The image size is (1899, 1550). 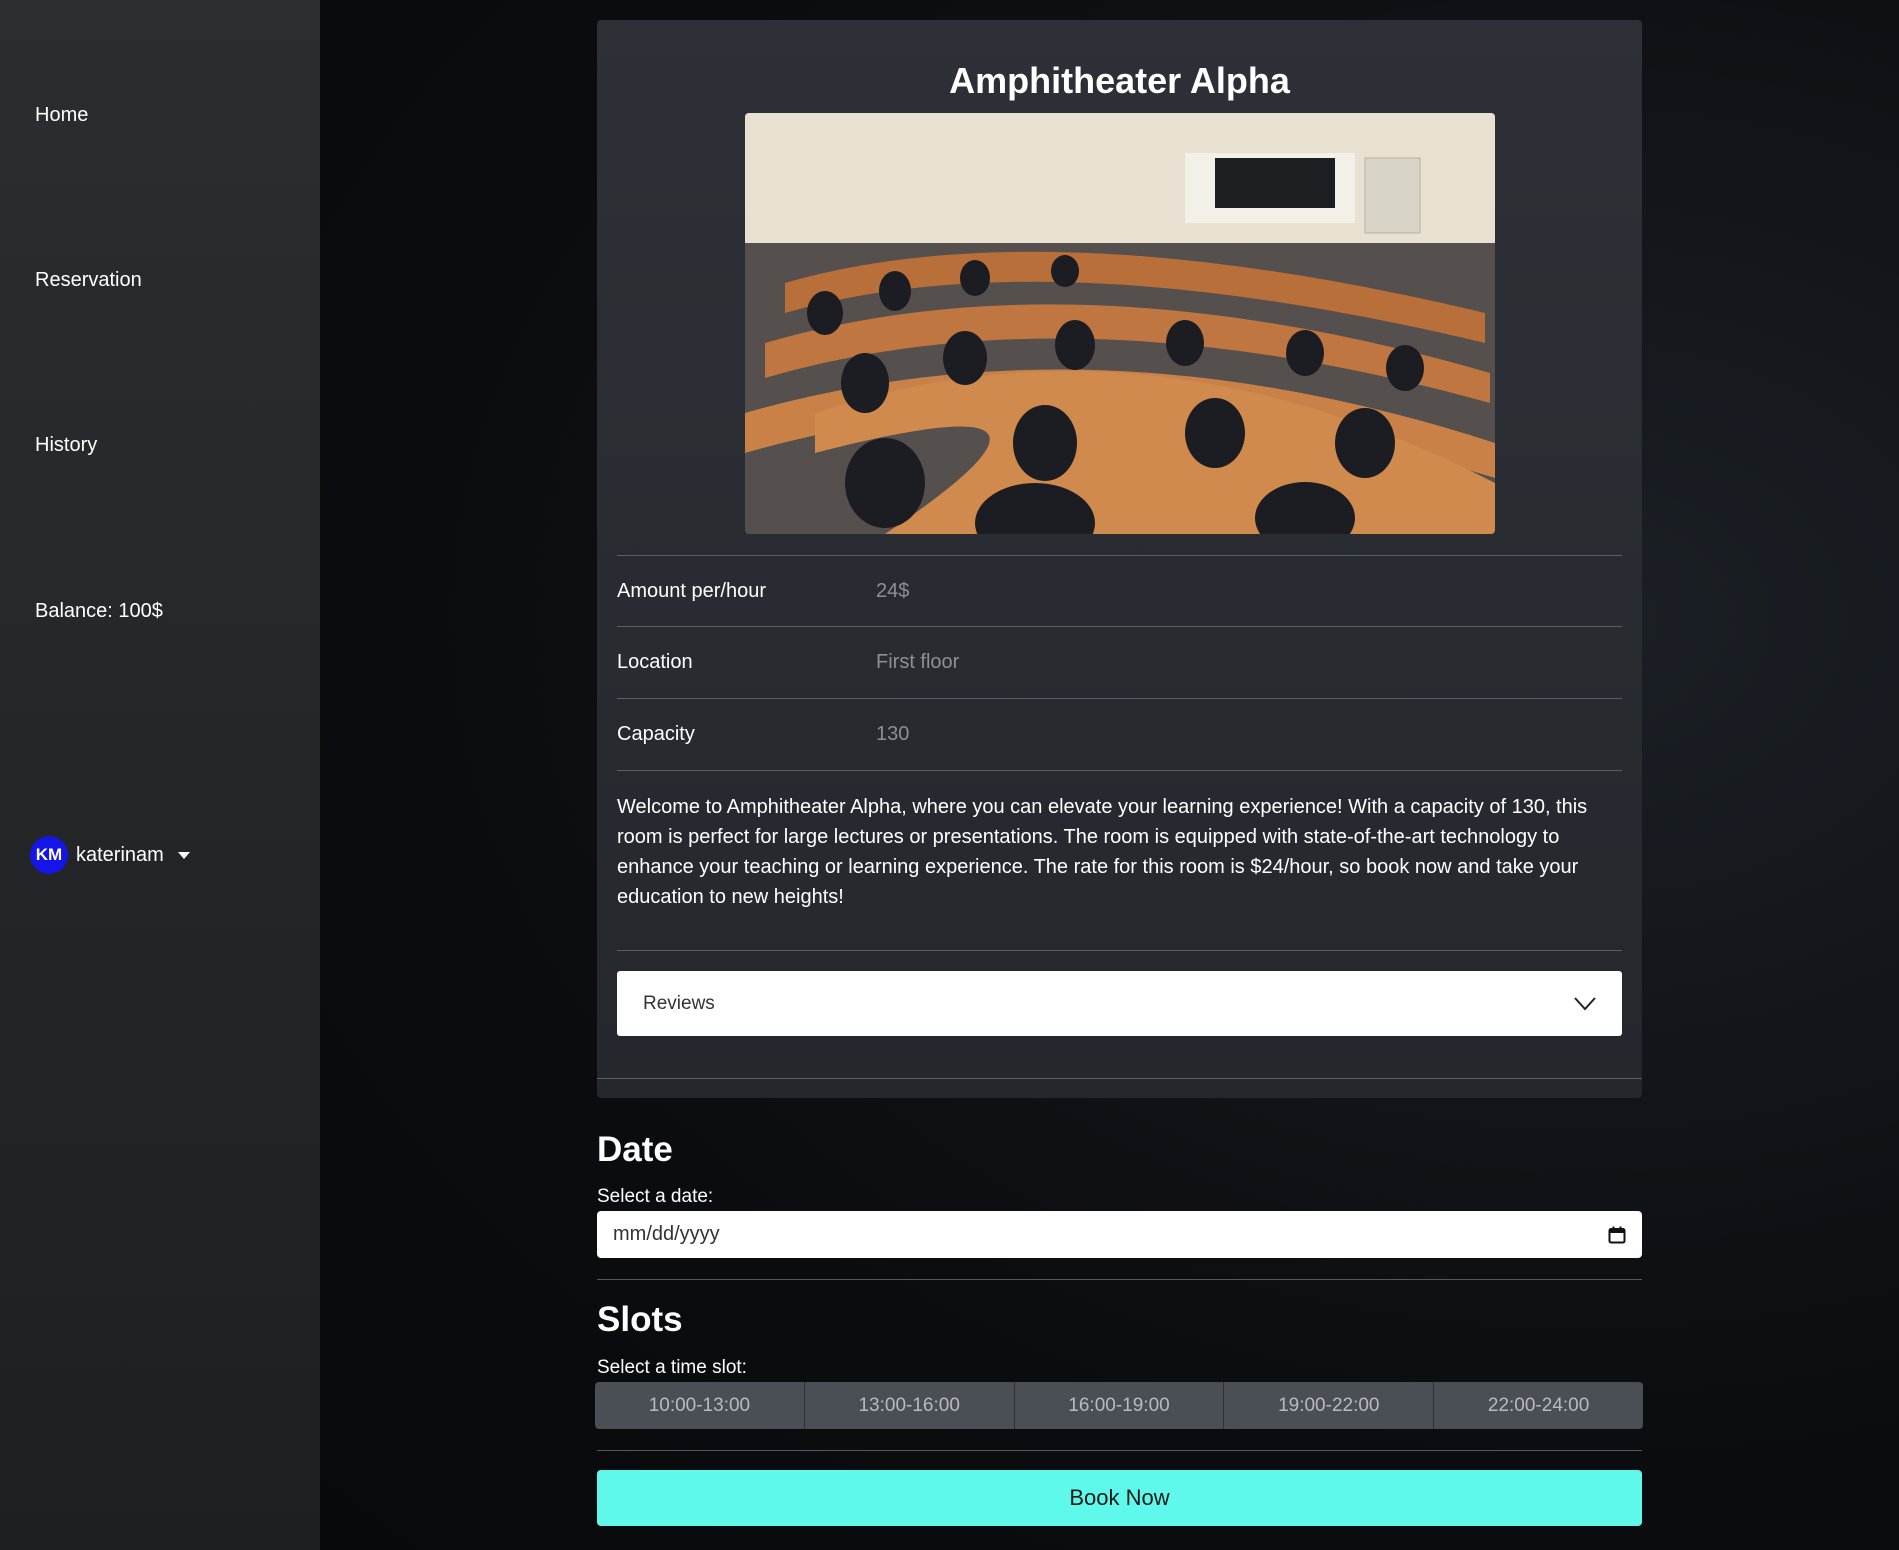 I want to click on slots-title: Slots, so click(x=640, y=1319).